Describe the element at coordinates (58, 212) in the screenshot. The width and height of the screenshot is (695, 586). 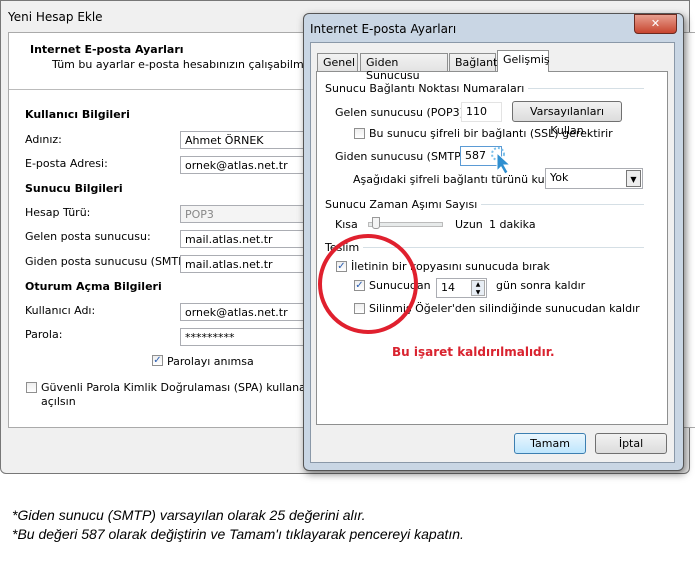
I see `account-type-label: Hesap Türü:` at that location.